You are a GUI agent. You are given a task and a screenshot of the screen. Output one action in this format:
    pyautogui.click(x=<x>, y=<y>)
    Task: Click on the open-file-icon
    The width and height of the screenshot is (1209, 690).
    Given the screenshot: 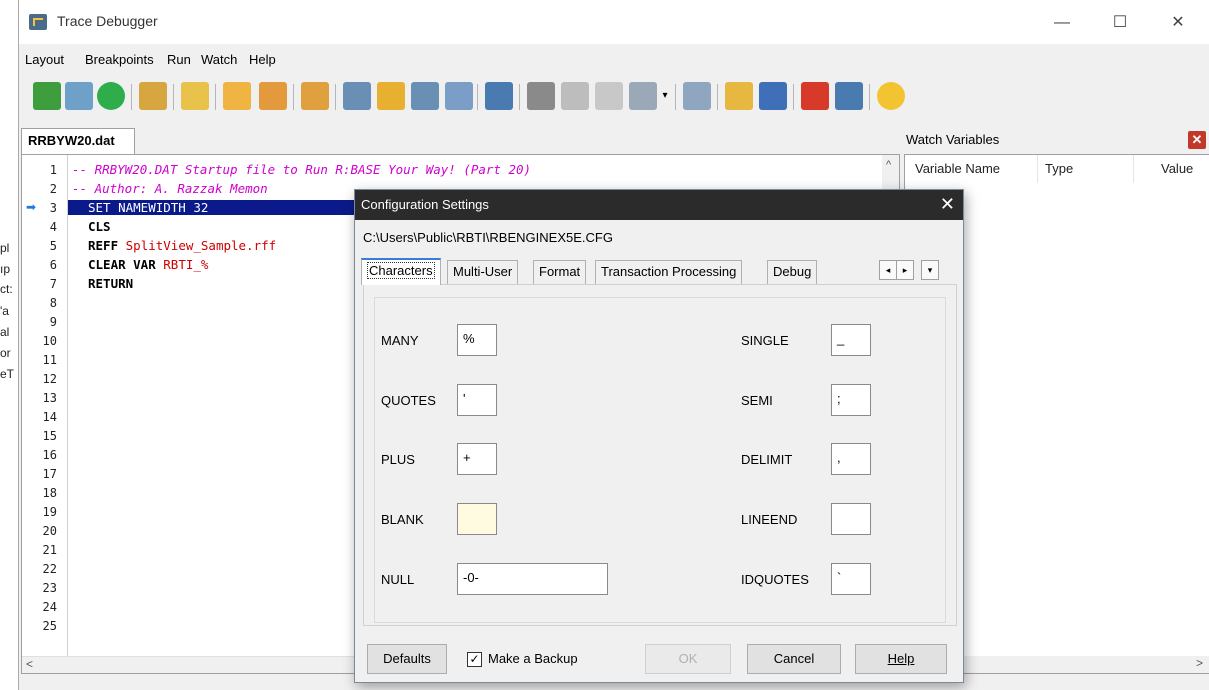 What is the action you would take?
    pyautogui.click(x=739, y=96)
    